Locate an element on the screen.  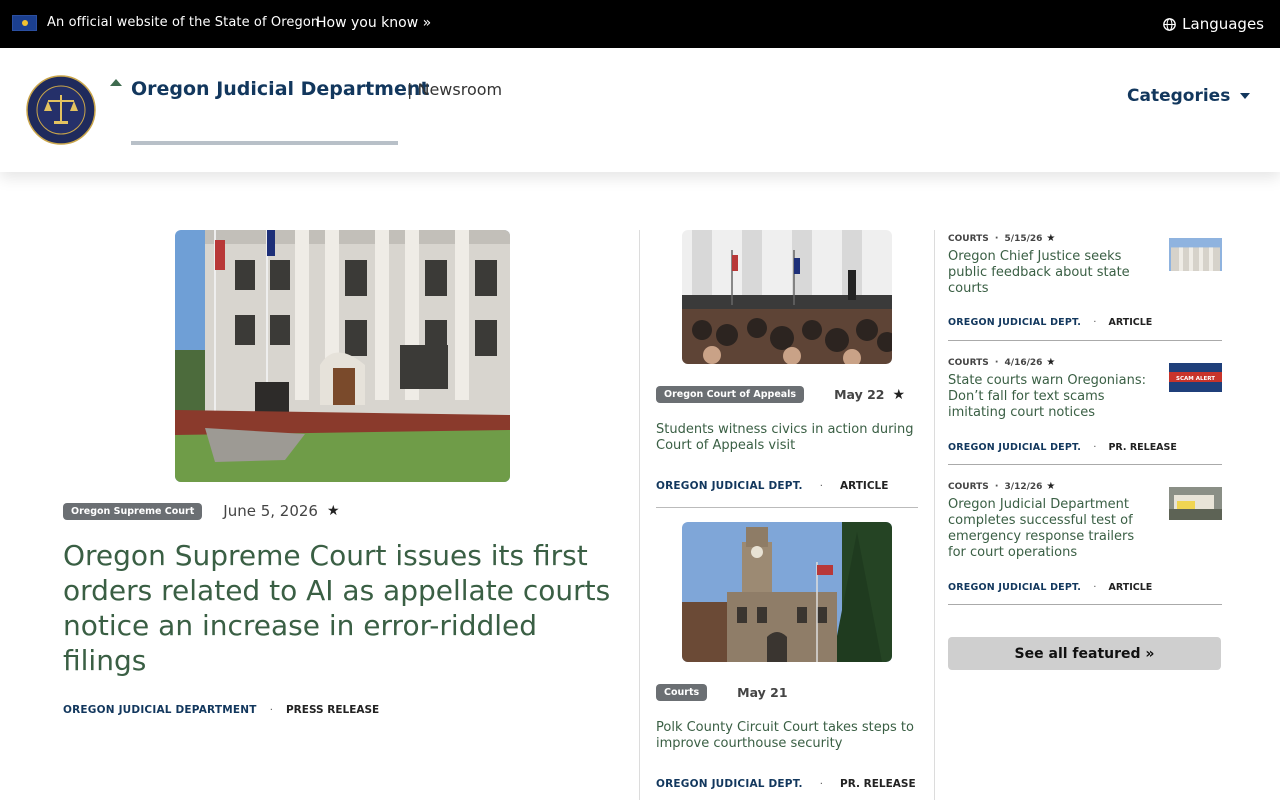
scam-alert-thumb-text: SCAM ALERT is located at coordinates (1195, 379).